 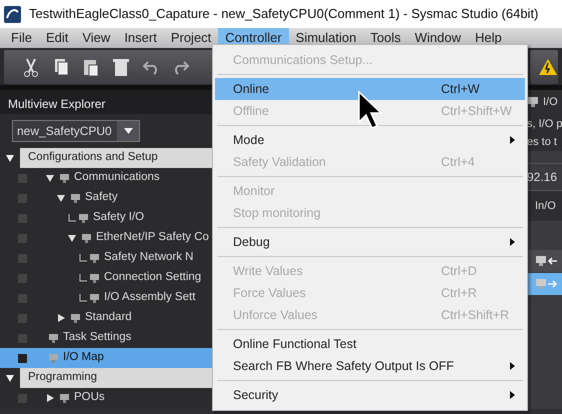 I want to click on menu-item: Window, so click(x=438, y=38).